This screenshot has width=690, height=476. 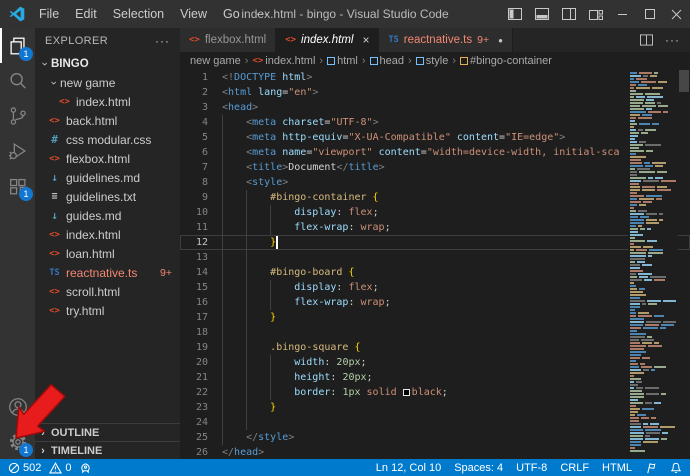 I want to click on breadcrumb-item-head: head, so click(x=386, y=61).